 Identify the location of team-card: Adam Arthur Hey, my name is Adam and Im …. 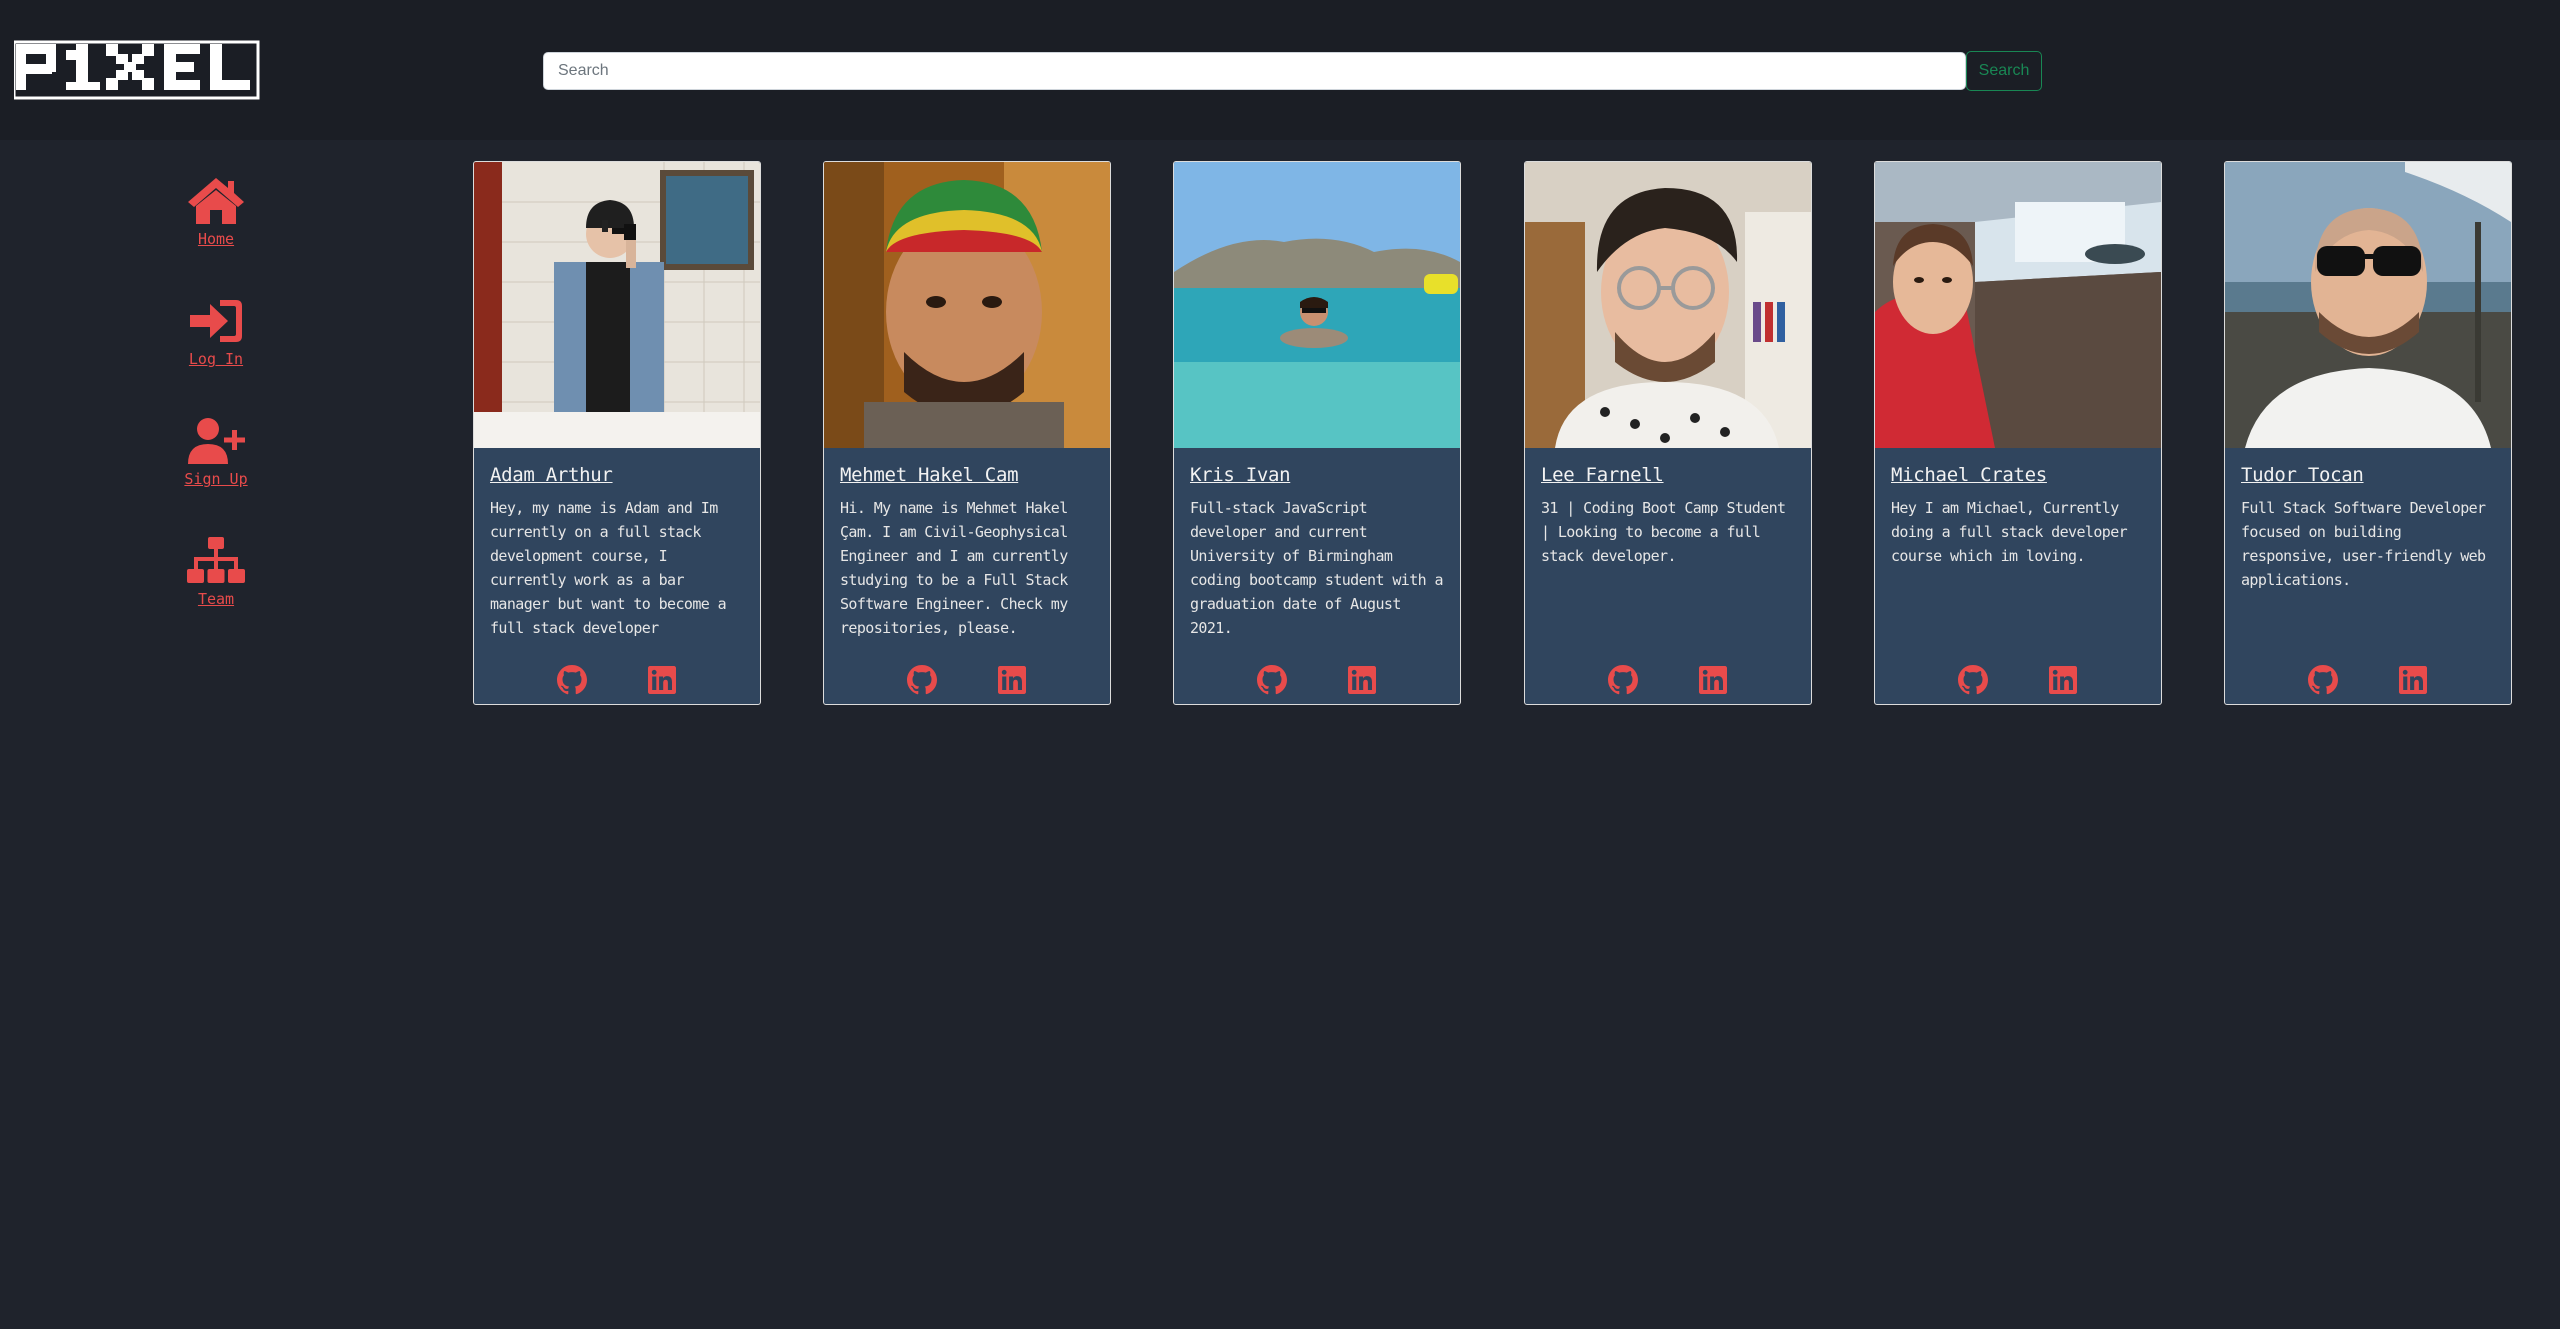
(617, 433).